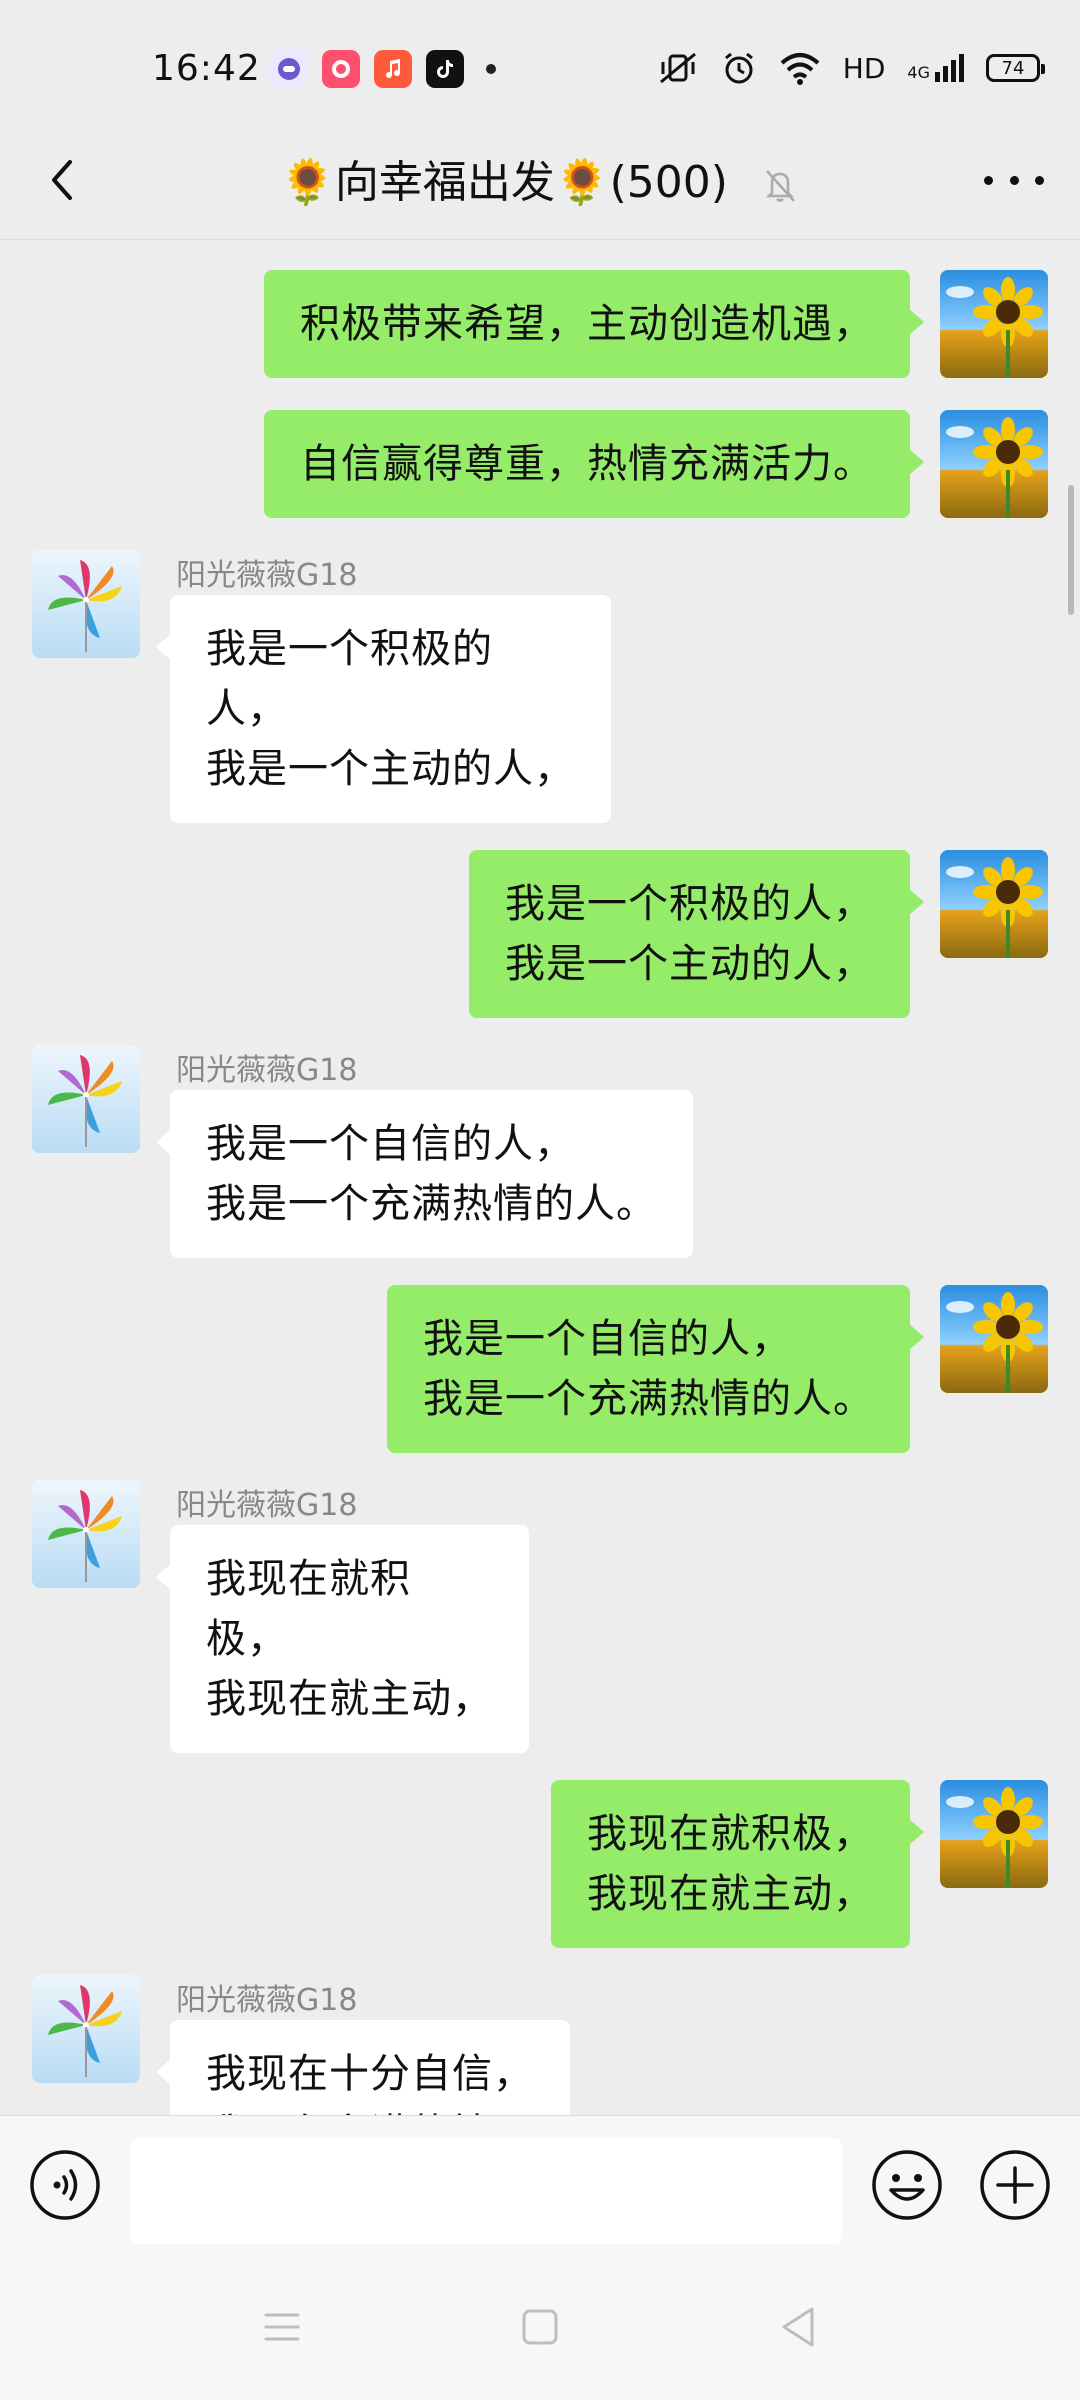 The height and width of the screenshot is (2400, 1080). What do you see at coordinates (540, 1865) in the screenshot?
I see `message-row: 我现在就积极， 我现在就主动，` at bounding box center [540, 1865].